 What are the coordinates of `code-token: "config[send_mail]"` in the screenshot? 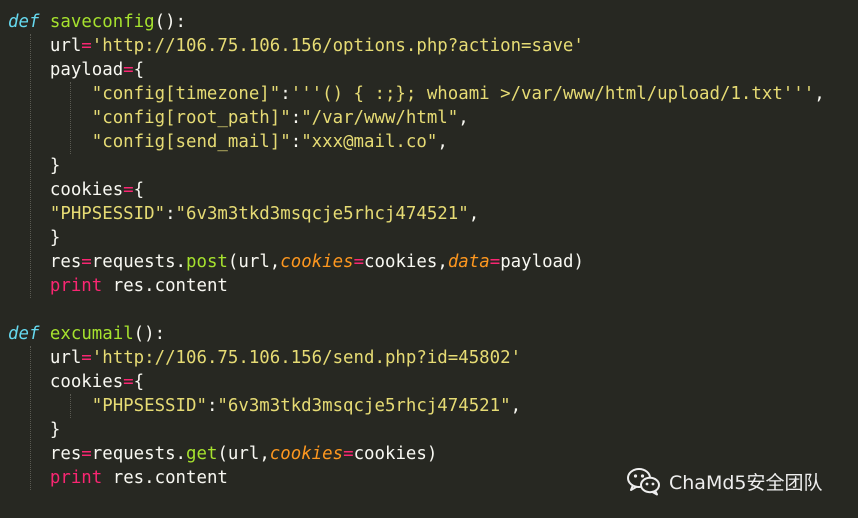 It's located at (191, 142).